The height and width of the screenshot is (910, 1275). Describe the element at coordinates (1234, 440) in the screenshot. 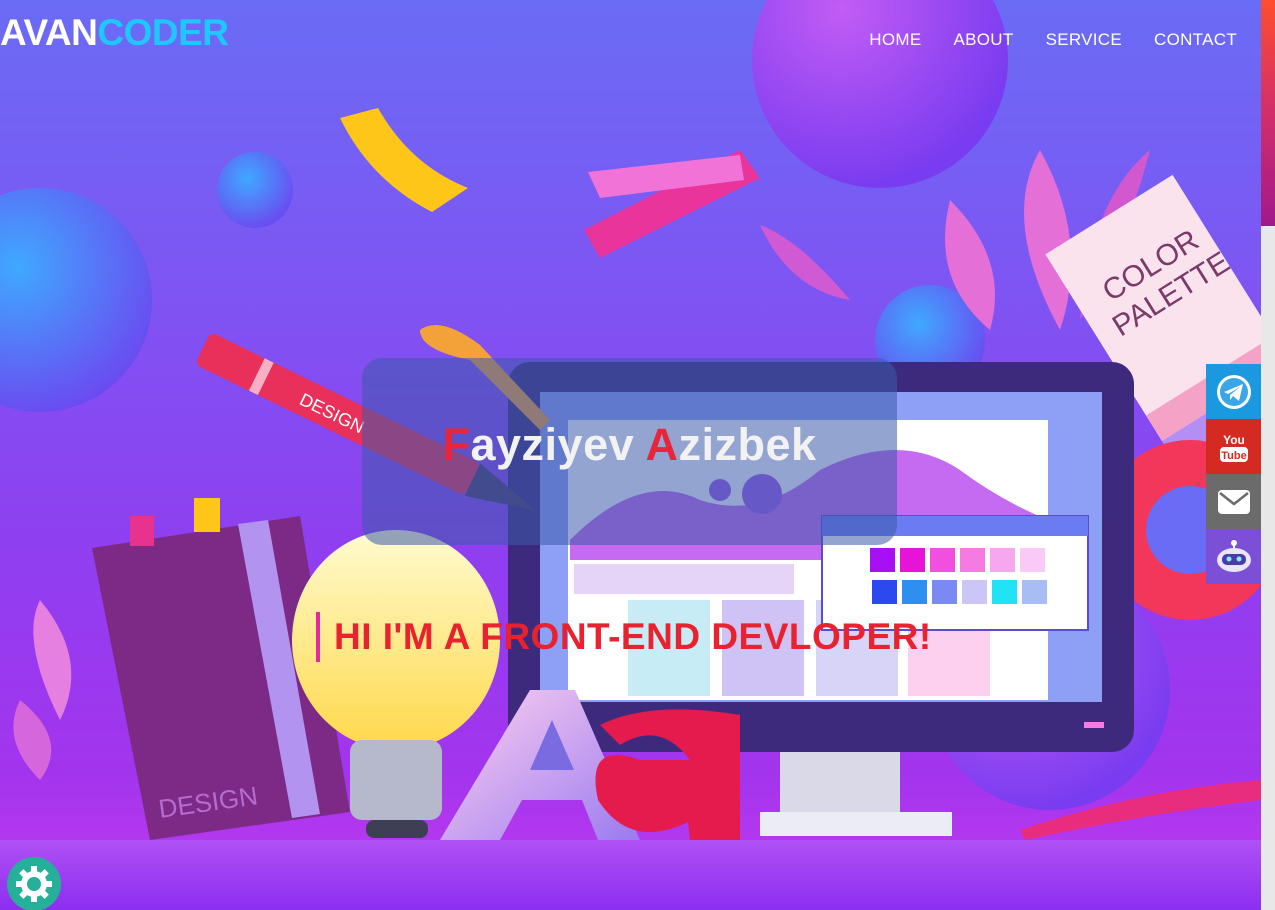

I see `svg-text: You` at that location.